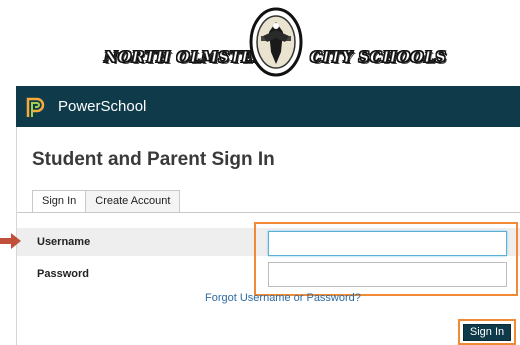 The width and height of the screenshot is (520, 345). I want to click on powerschool-header: PowerSchool, so click(268, 106).